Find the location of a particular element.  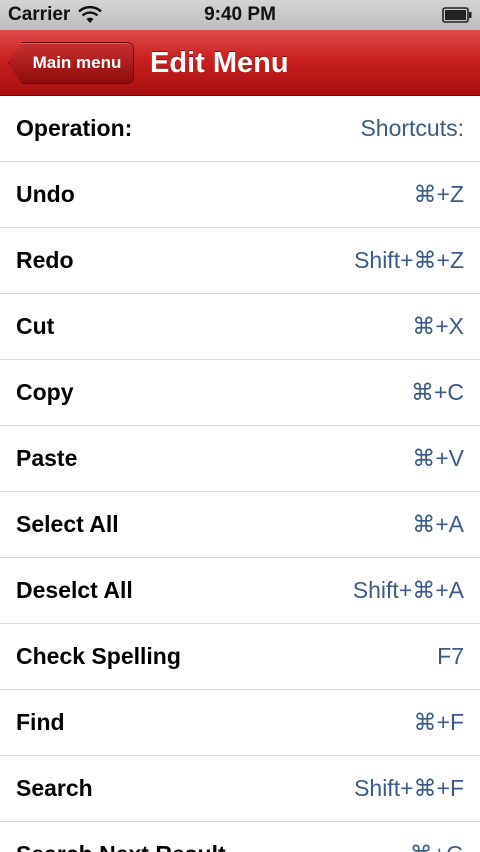

operation-label: Undo is located at coordinates (45, 194).